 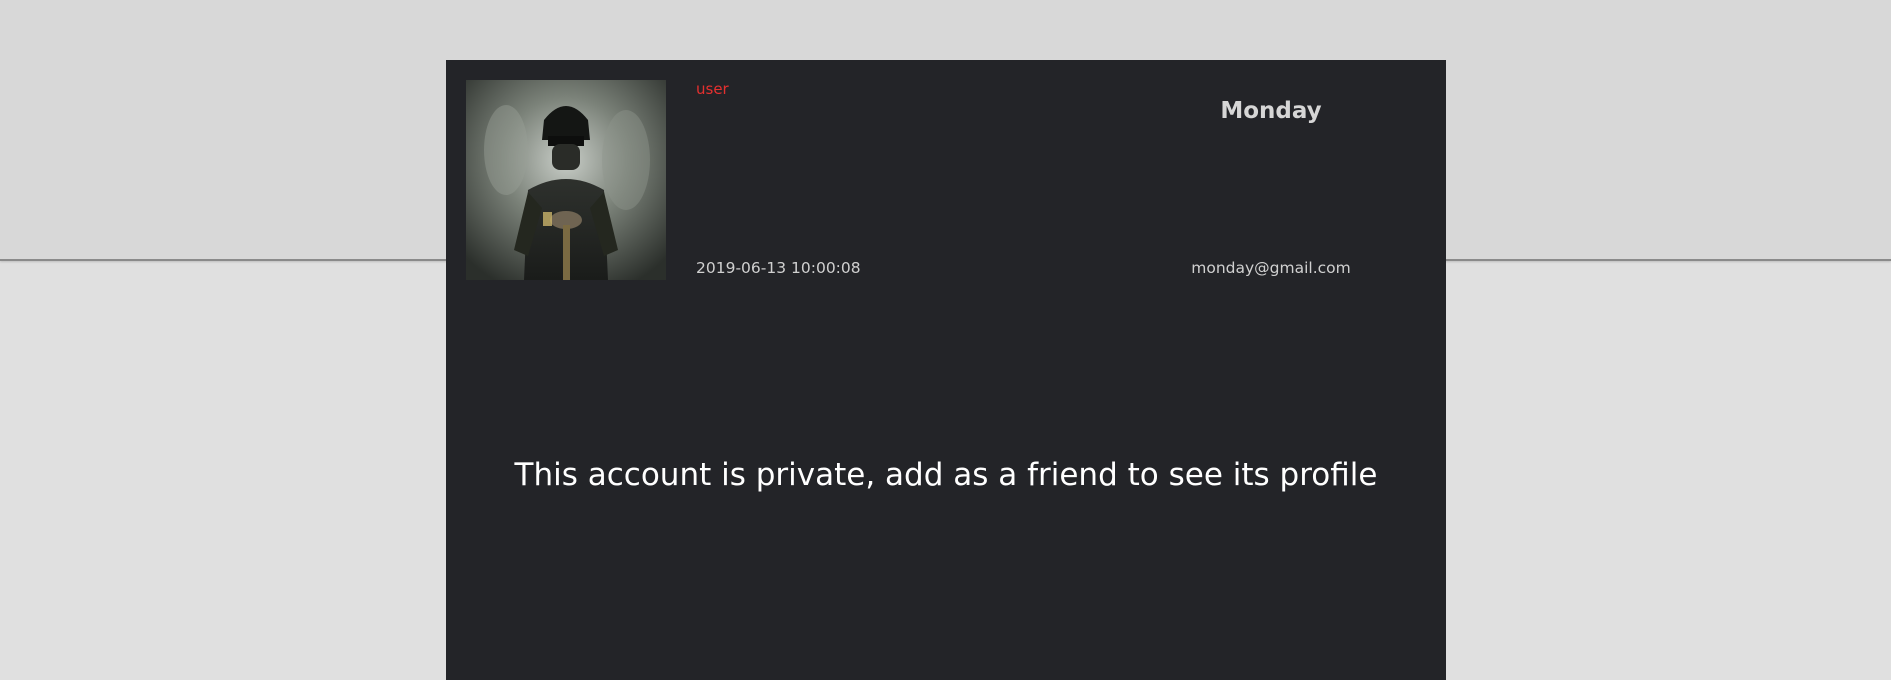 What do you see at coordinates (1271, 268) in the screenshot?
I see `profile-email: monday@gmail.com` at bounding box center [1271, 268].